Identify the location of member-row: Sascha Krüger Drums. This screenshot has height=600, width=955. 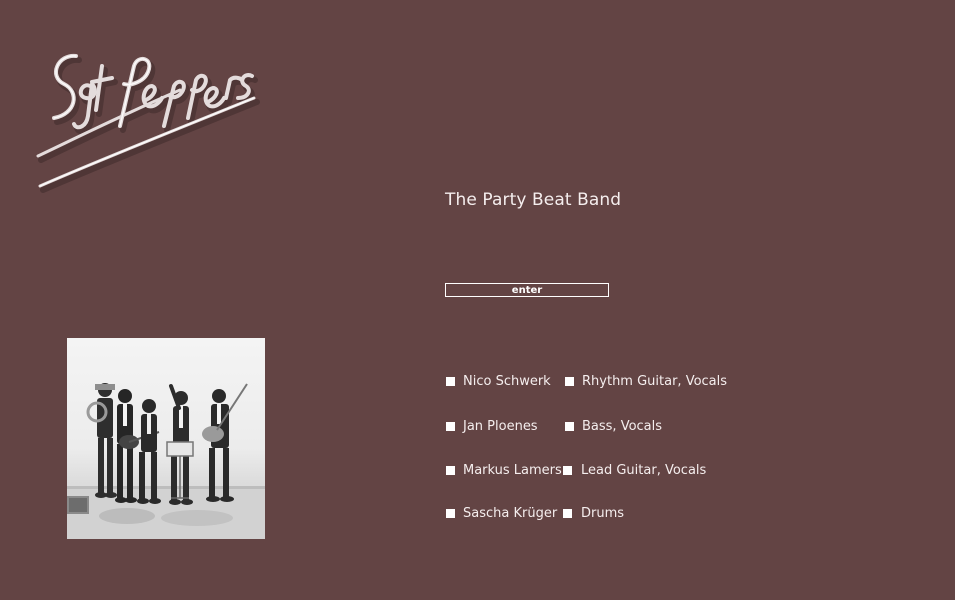
(605, 515).